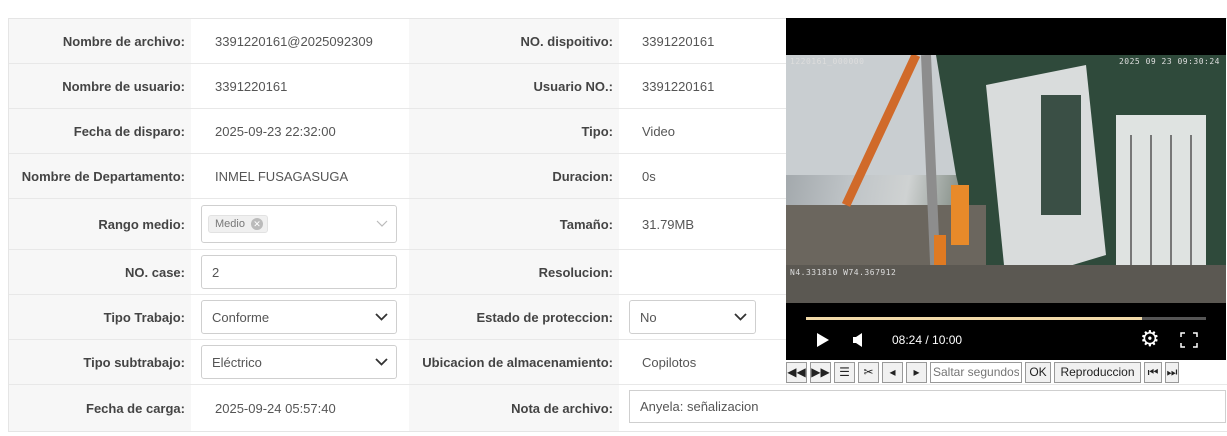 The image size is (1227, 436). Describe the element at coordinates (514, 41) in the screenshot. I see `label-no-dispositivo: NO. dispoitivo:` at that location.